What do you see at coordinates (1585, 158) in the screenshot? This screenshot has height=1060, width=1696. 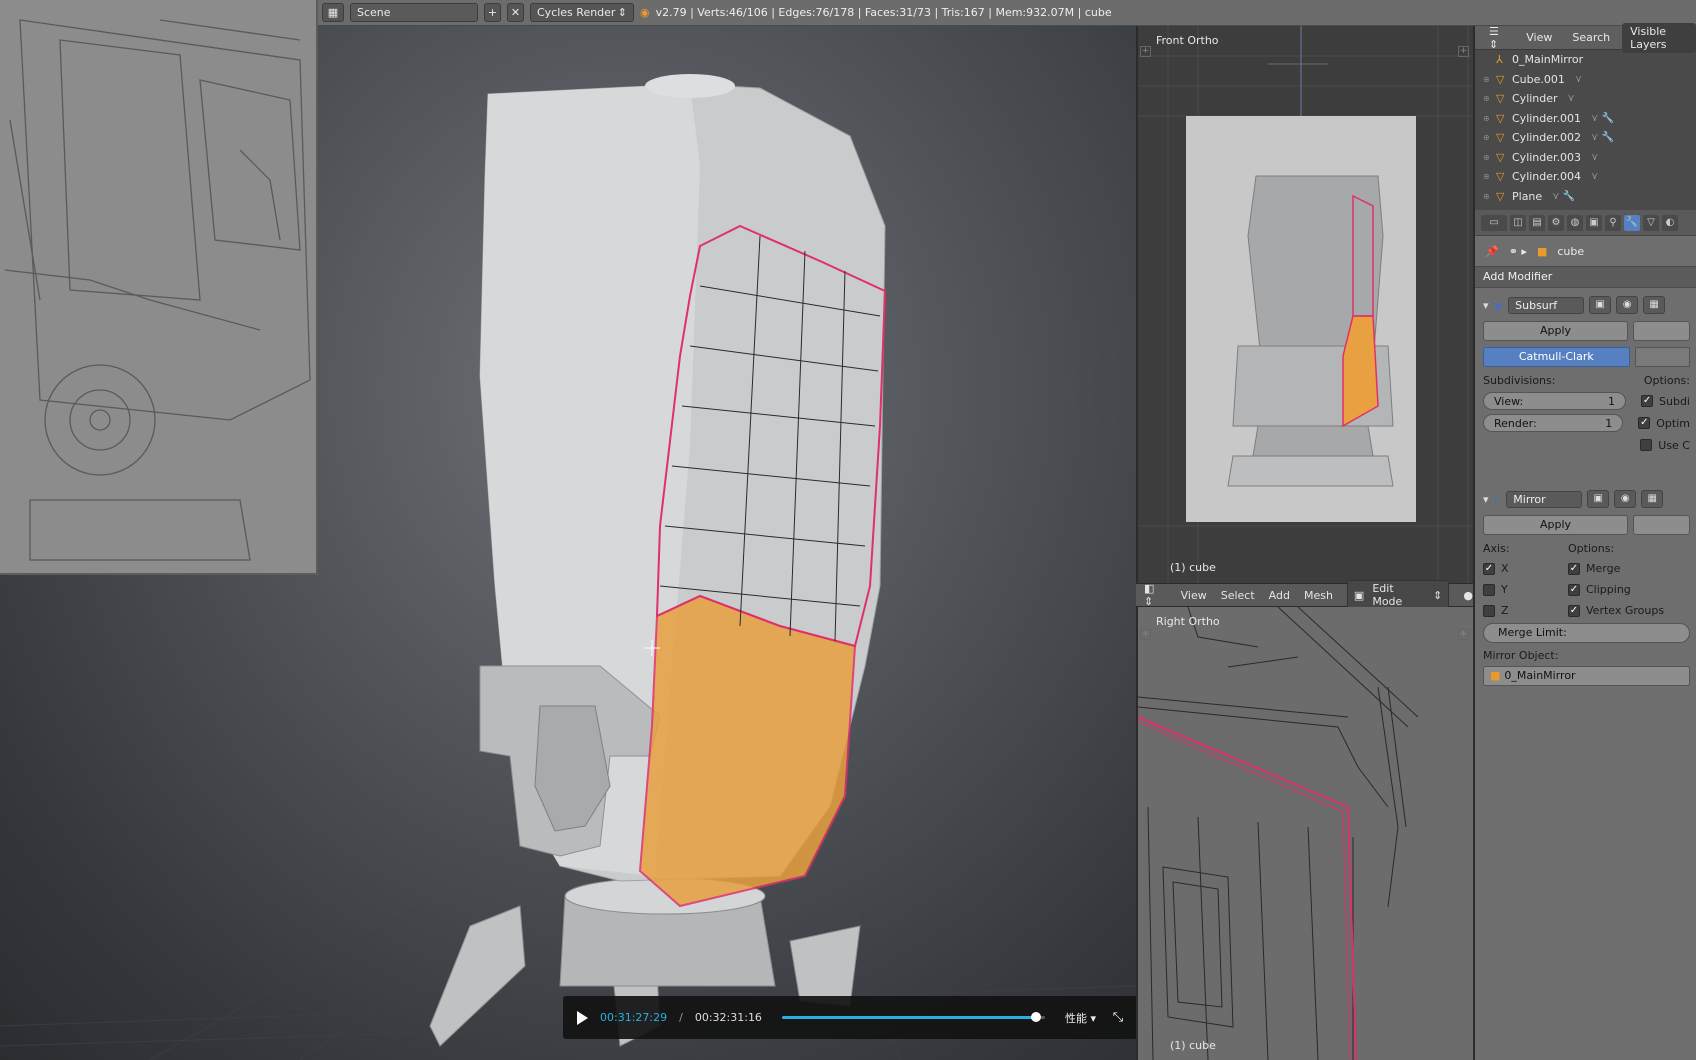 I see `outliner-item: ⊕ ▽ Cylinder.003 ⋎` at bounding box center [1585, 158].